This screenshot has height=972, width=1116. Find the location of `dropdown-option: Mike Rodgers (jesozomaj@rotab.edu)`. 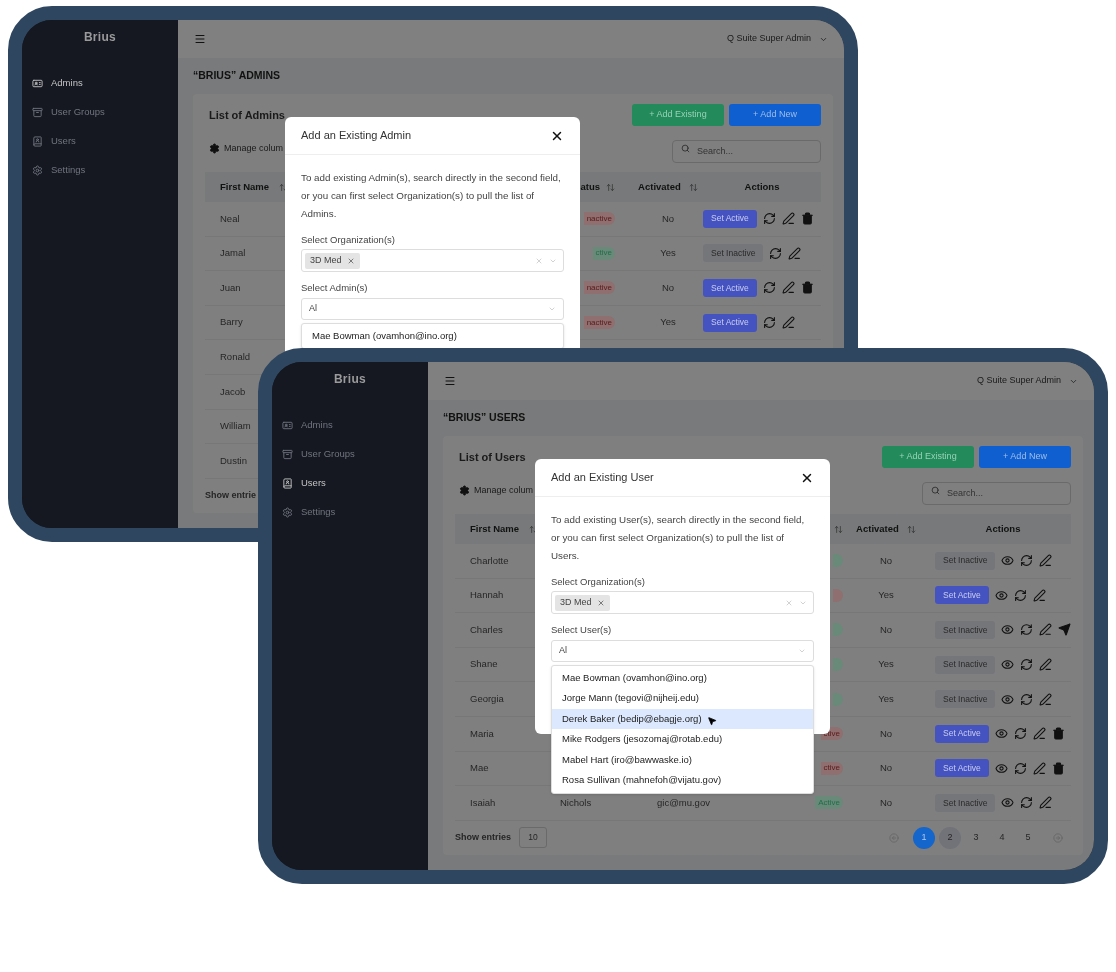

dropdown-option: Mike Rodgers (jesozomaj@rotab.edu) is located at coordinates (682, 739).